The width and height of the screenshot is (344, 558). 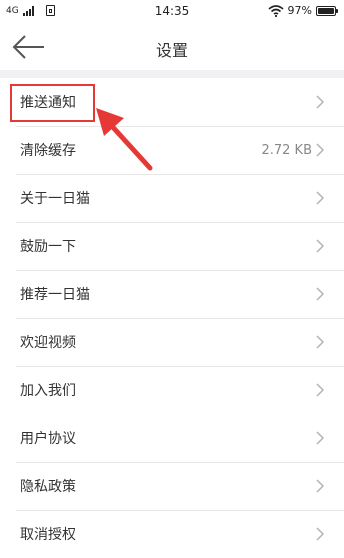 What do you see at coordinates (48, 151) in the screenshot?
I see `settings-item-label: 清除缓存` at bounding box center [48, 151].